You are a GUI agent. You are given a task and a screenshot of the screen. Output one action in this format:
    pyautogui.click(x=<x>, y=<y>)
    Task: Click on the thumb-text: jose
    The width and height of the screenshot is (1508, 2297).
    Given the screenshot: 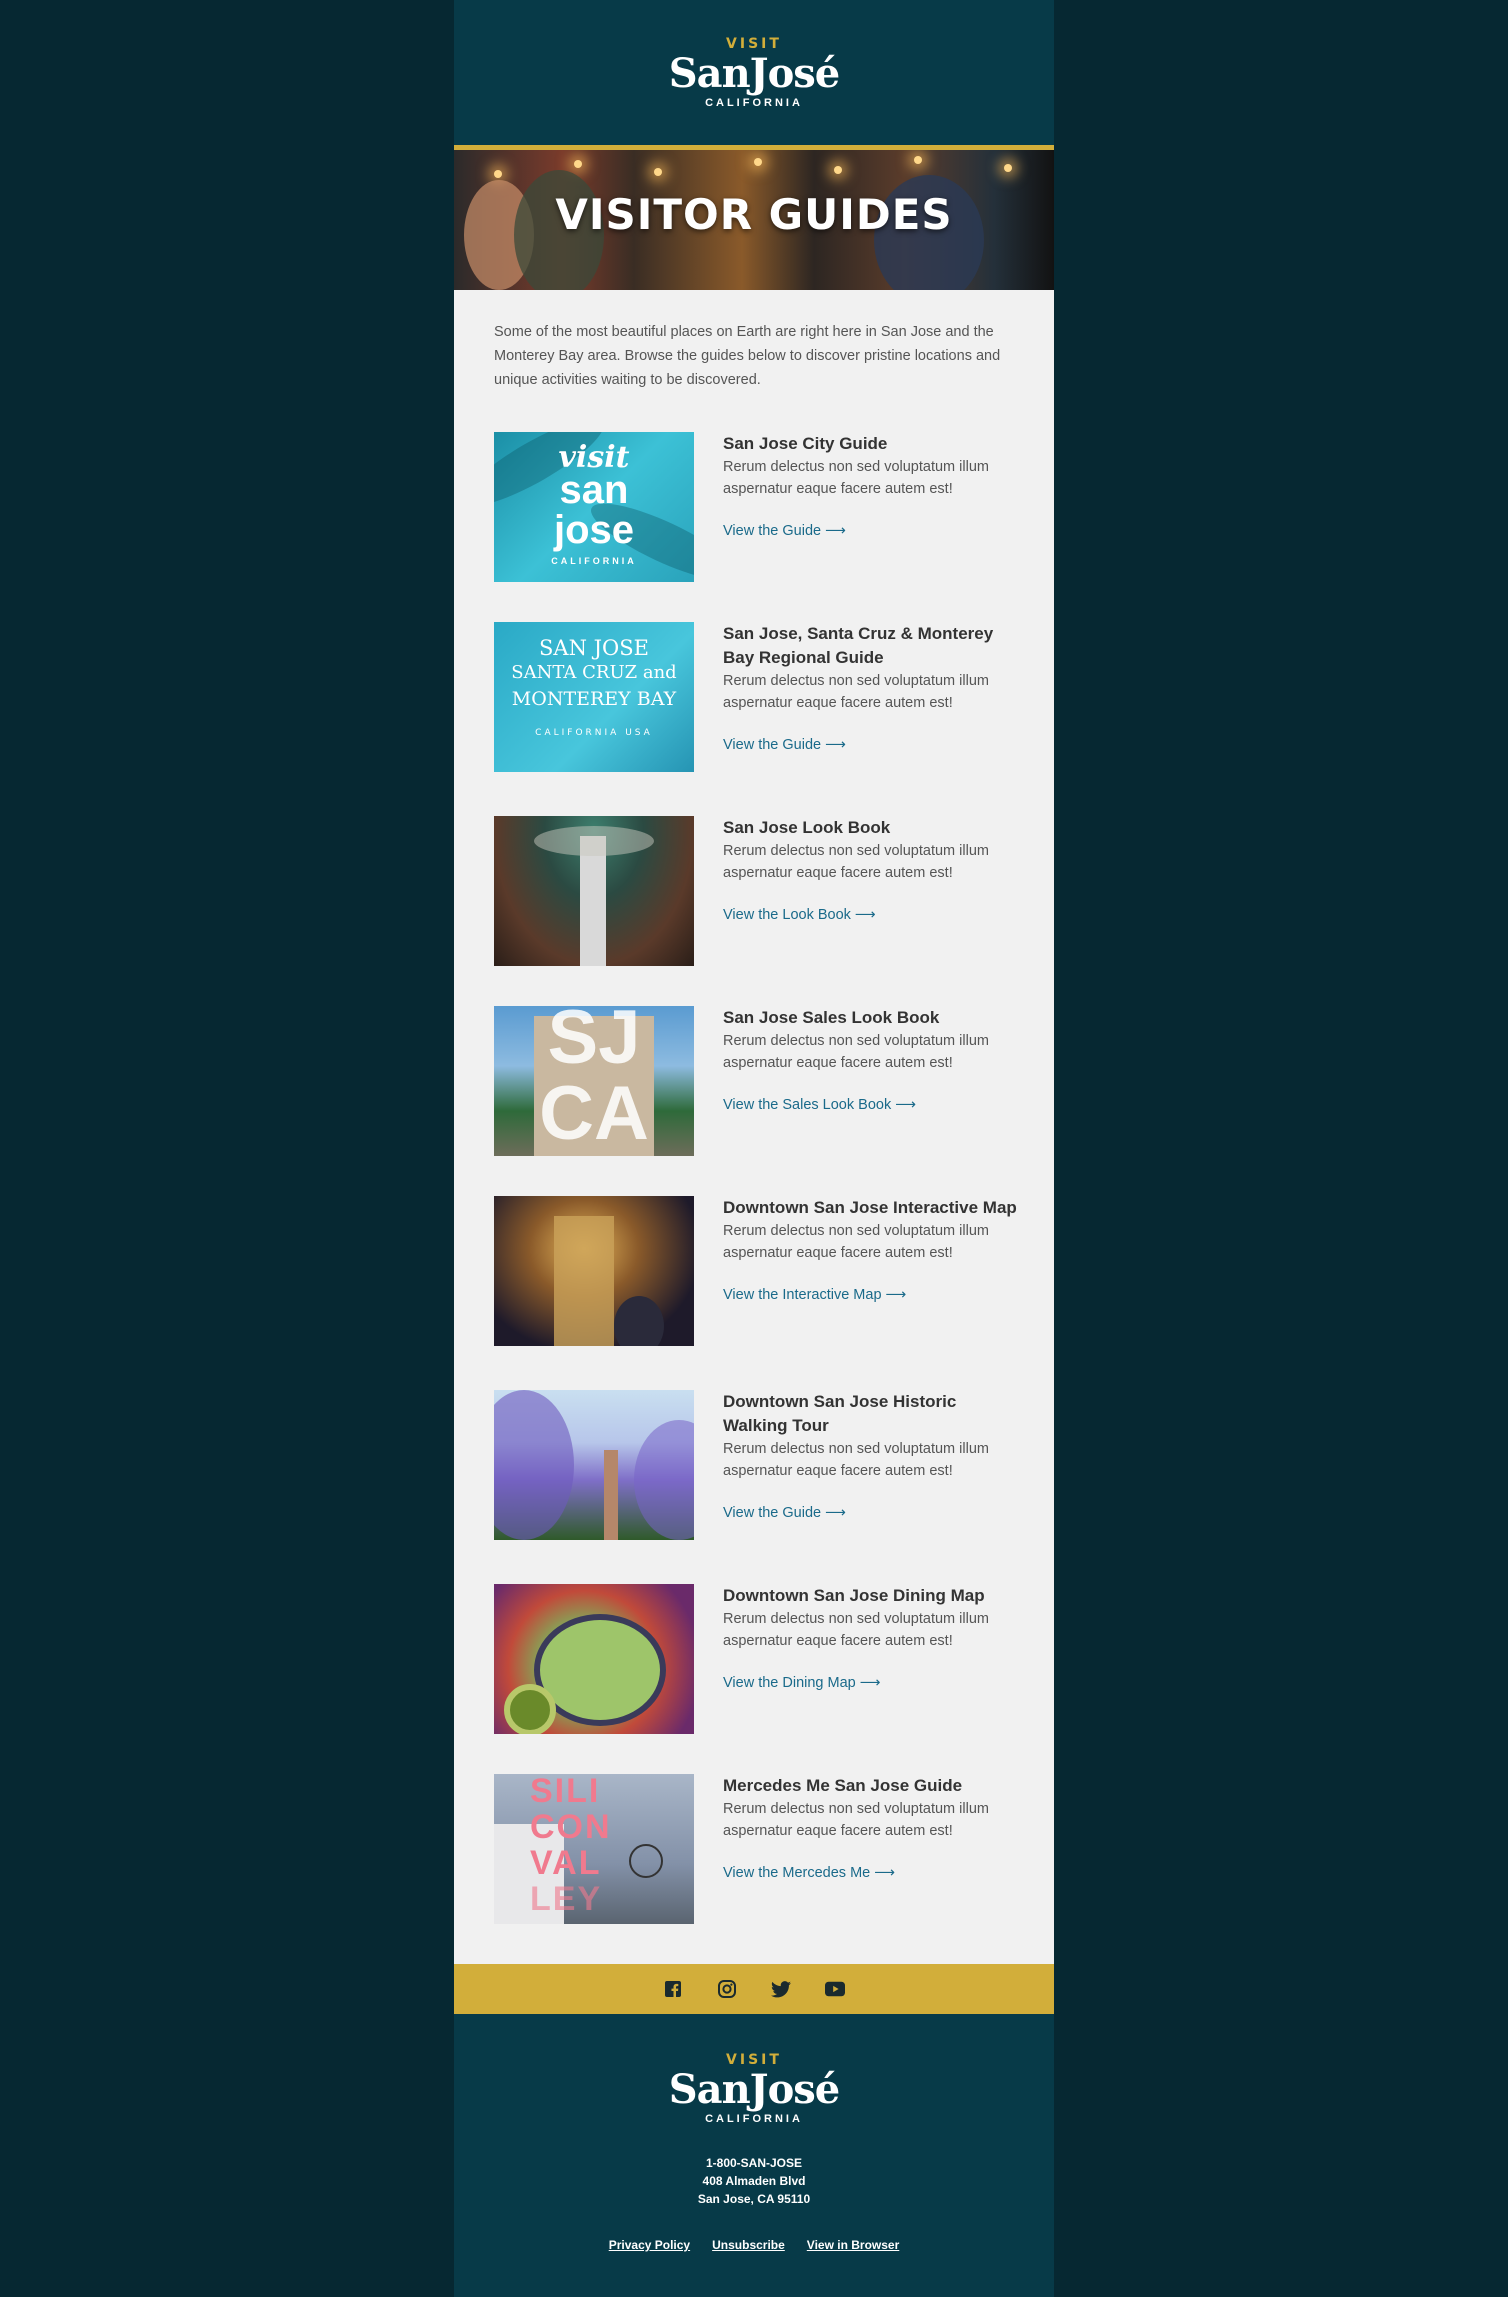 What is the action you would take?
    pyautogui.click(x=594, y=530)
    